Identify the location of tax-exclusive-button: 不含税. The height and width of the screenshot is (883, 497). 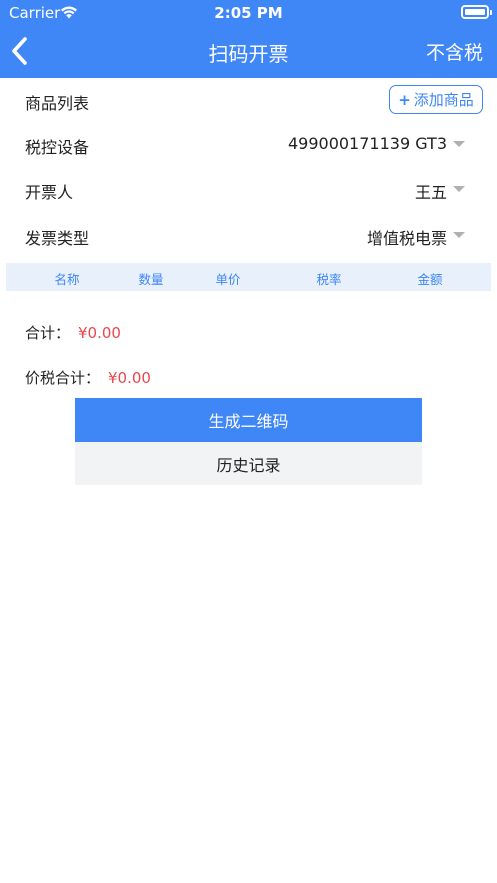
(454, 51).